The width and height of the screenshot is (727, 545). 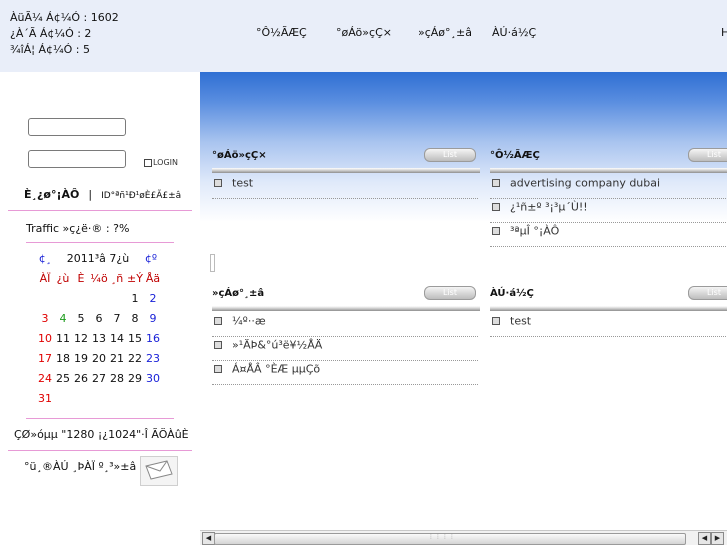 I want to click on calendar-day: 21, so click(x=117, y=358).